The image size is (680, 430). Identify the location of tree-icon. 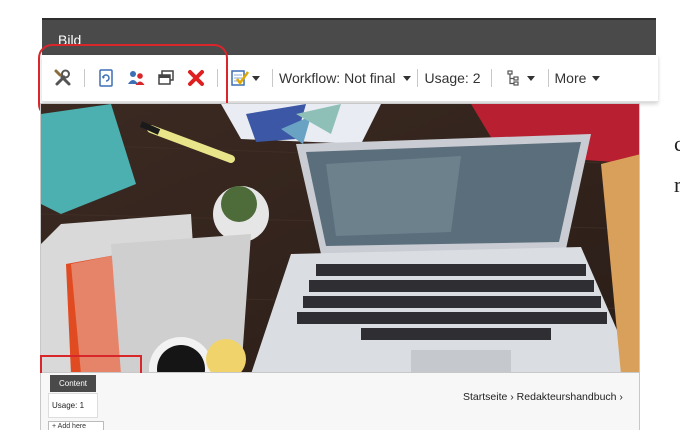
(520, 78).